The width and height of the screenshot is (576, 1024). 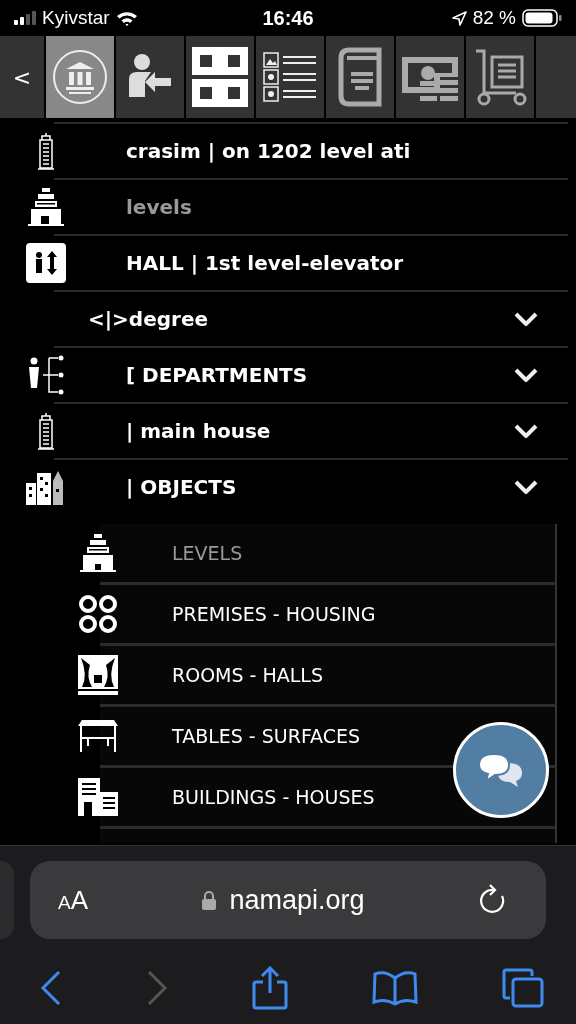 I want to click on elevator-icon, so click(x=46, y=263).